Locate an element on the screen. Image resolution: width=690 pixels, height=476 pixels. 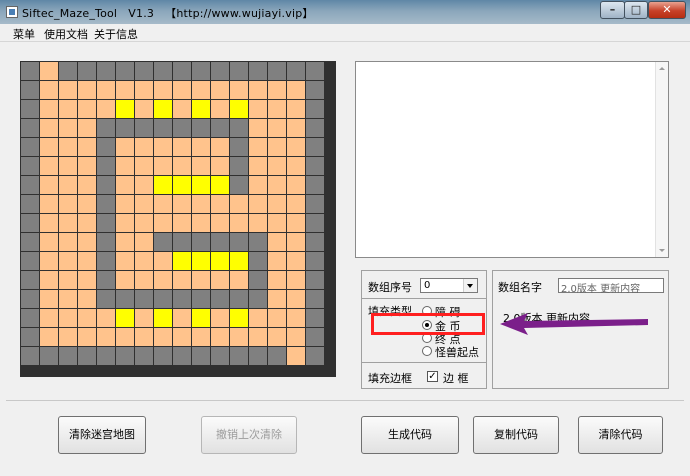
scroll-up-arrow-icon is located at coordinates (662, 68).